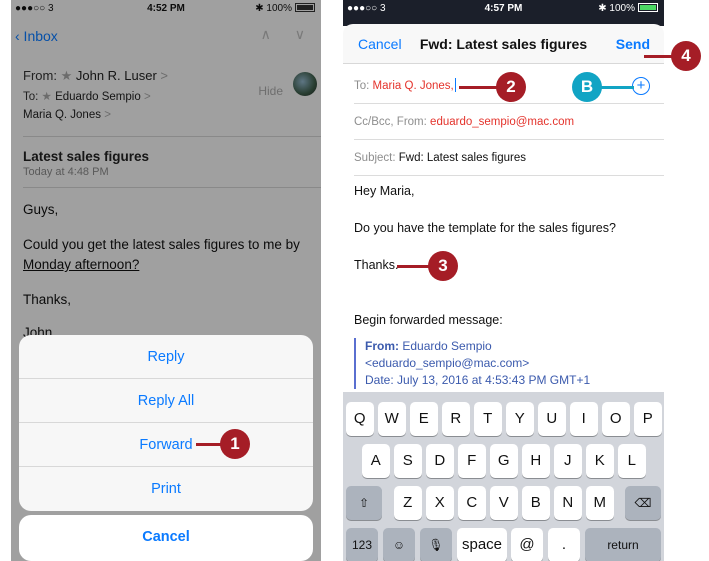 The image size is (709, 561). Describe the element at coordinates (235, 444) in the screenshot. I see `callout-1: 1` at that location.